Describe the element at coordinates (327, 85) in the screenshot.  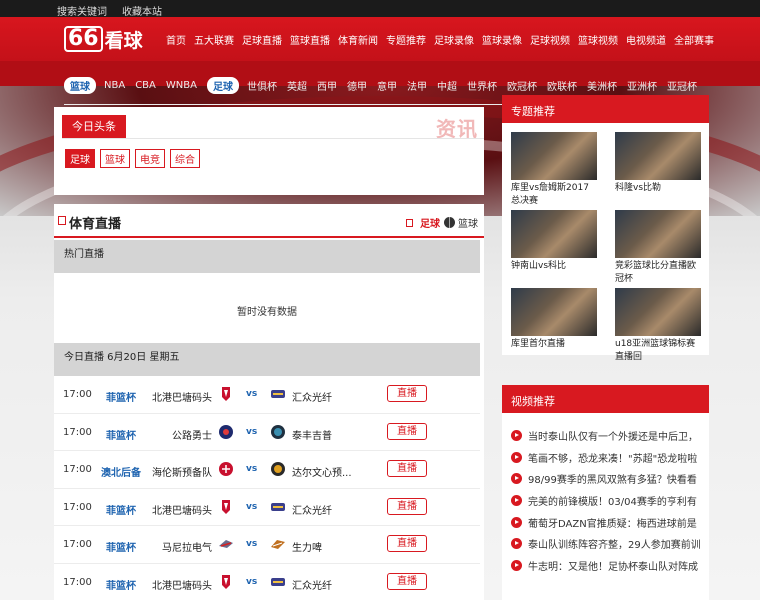
I see `subnav-link: 西甲` at that location.